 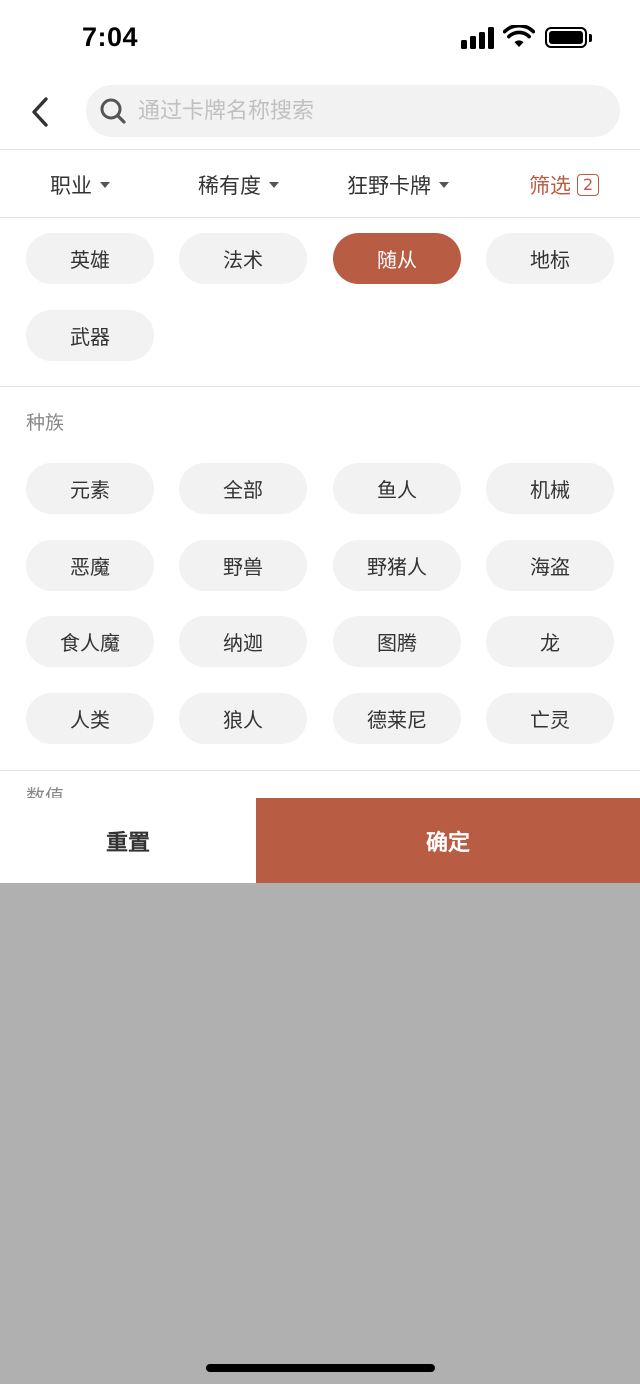 I want to click on chevron-left-icon, so click(x=40, y=112).